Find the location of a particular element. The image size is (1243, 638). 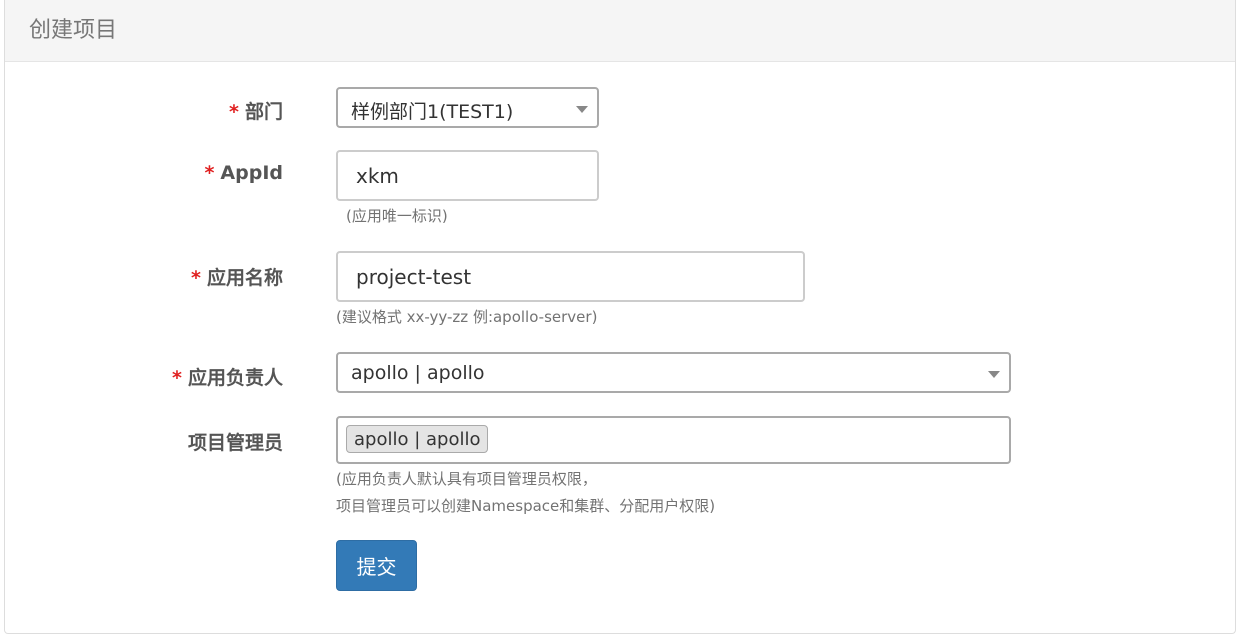

appid-help-text: (应用唯一标识) is located at coordinates (397, 216).